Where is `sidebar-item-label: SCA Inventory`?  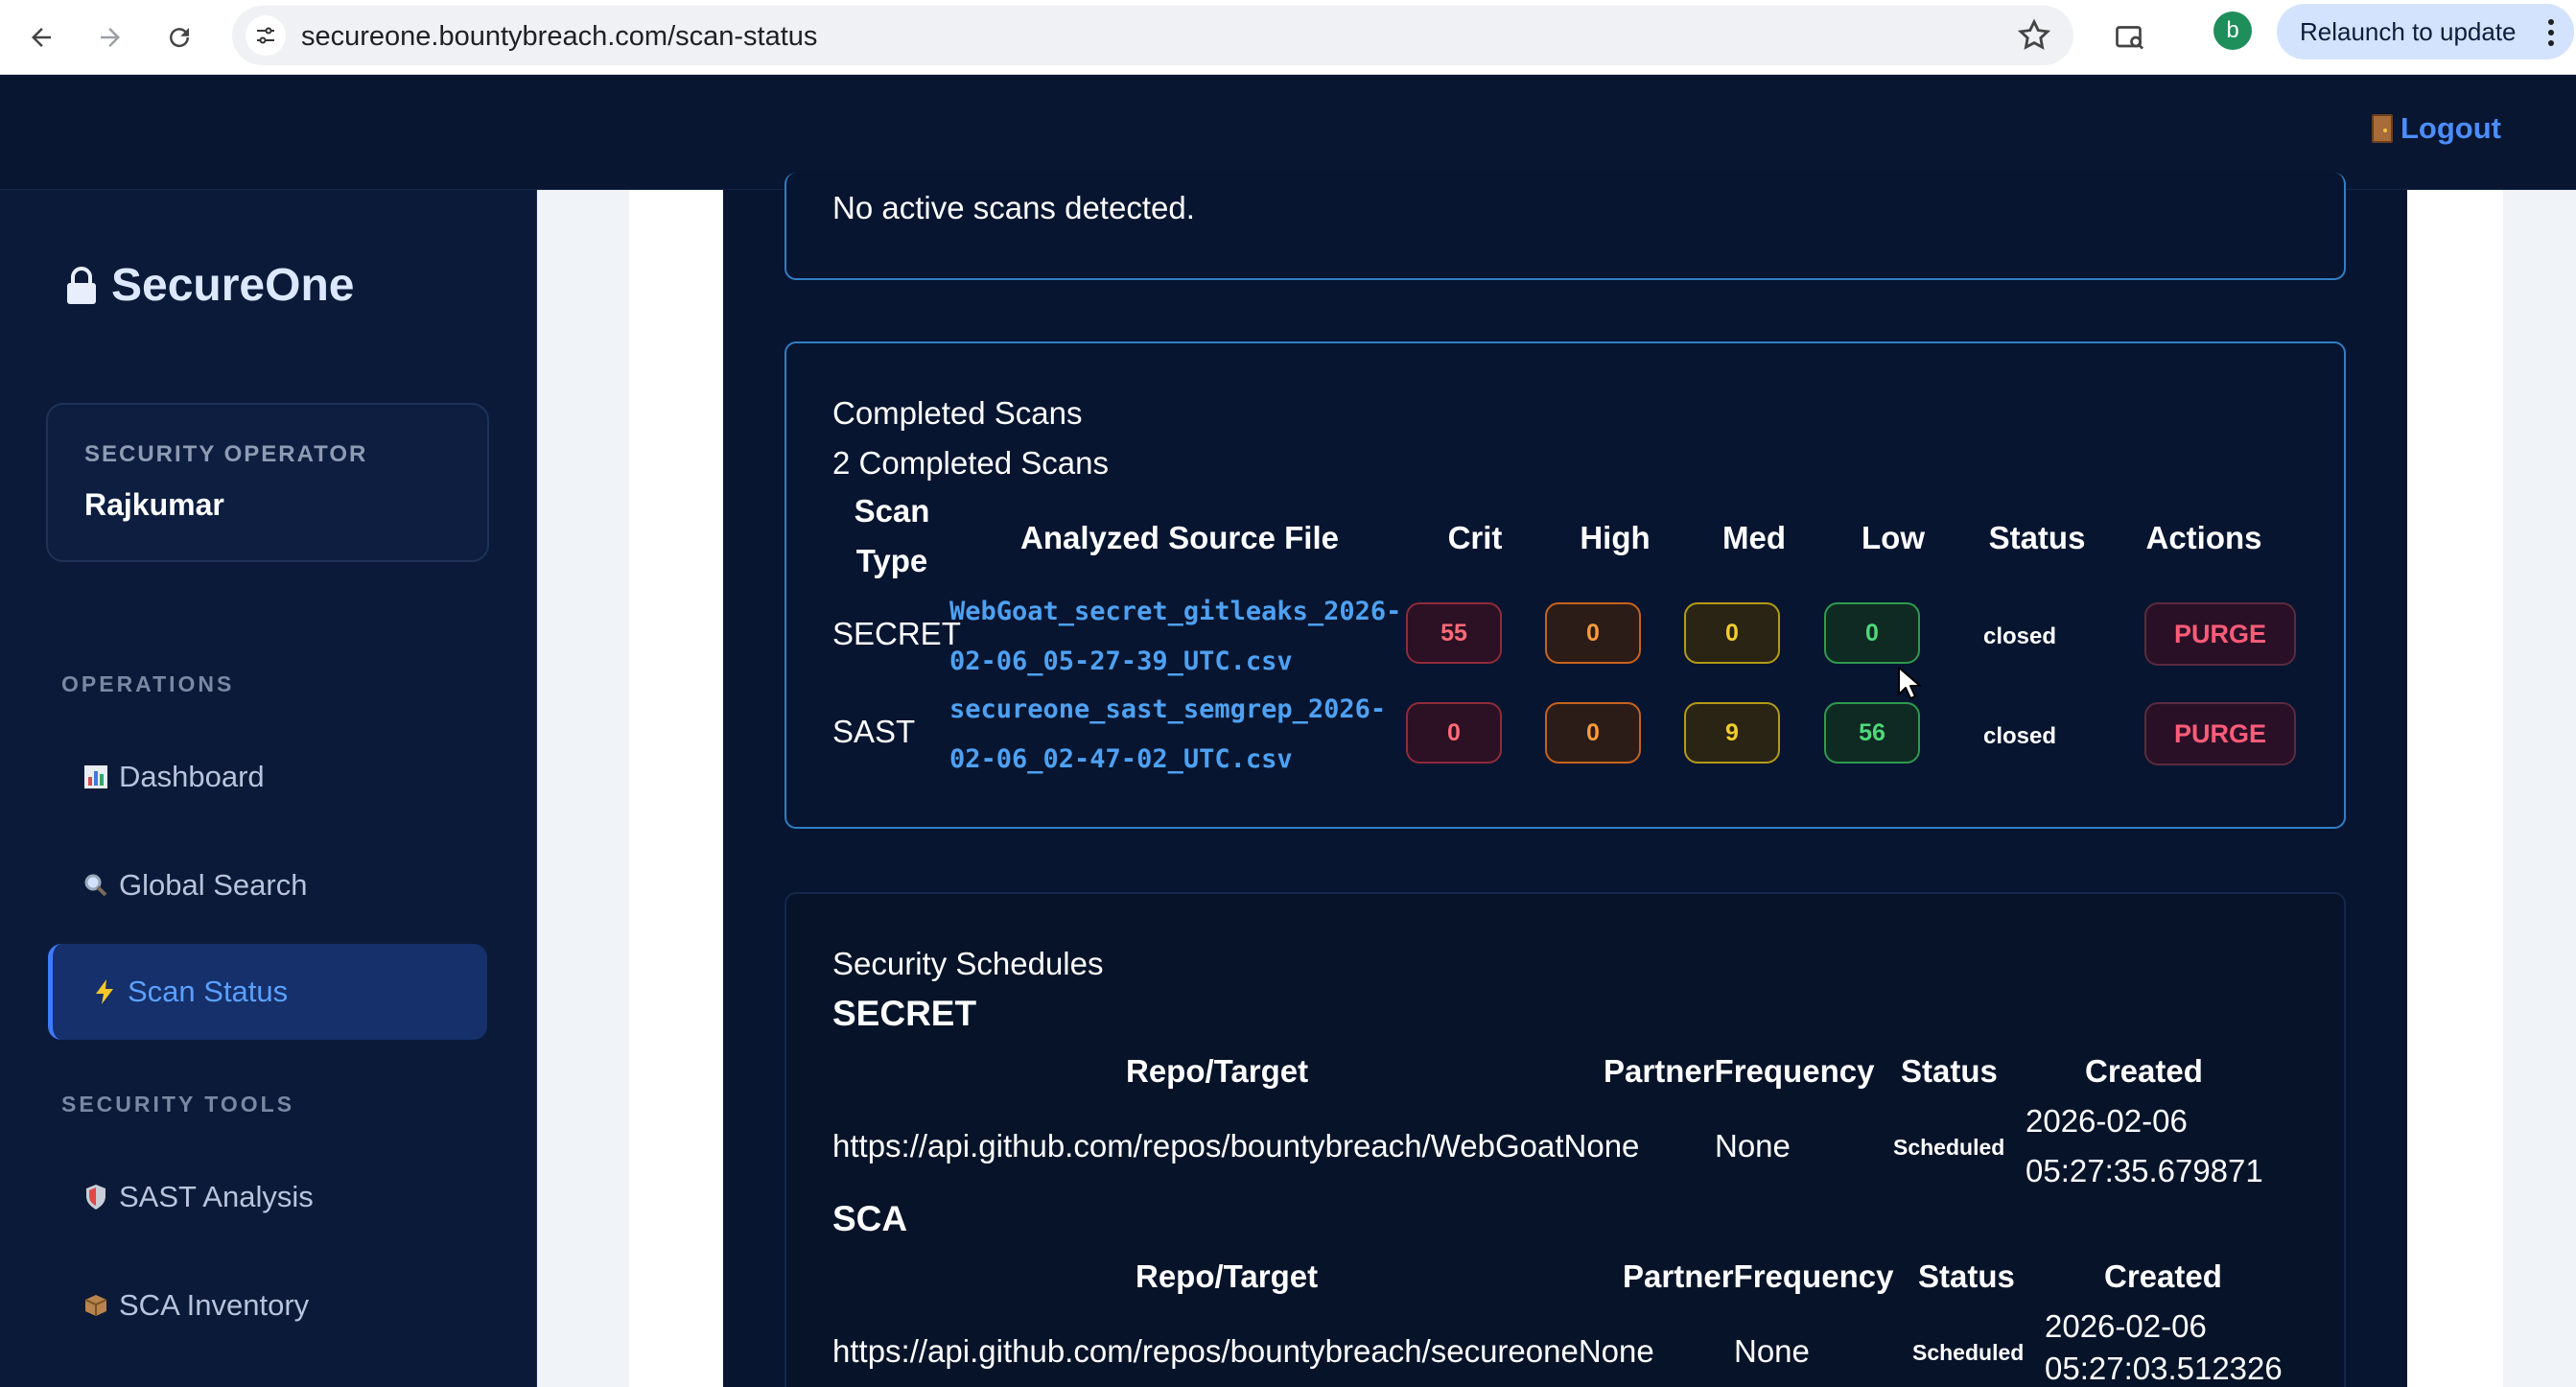
sidebar-item-label: SCA Inventory is located at coordinates (214, 1305).